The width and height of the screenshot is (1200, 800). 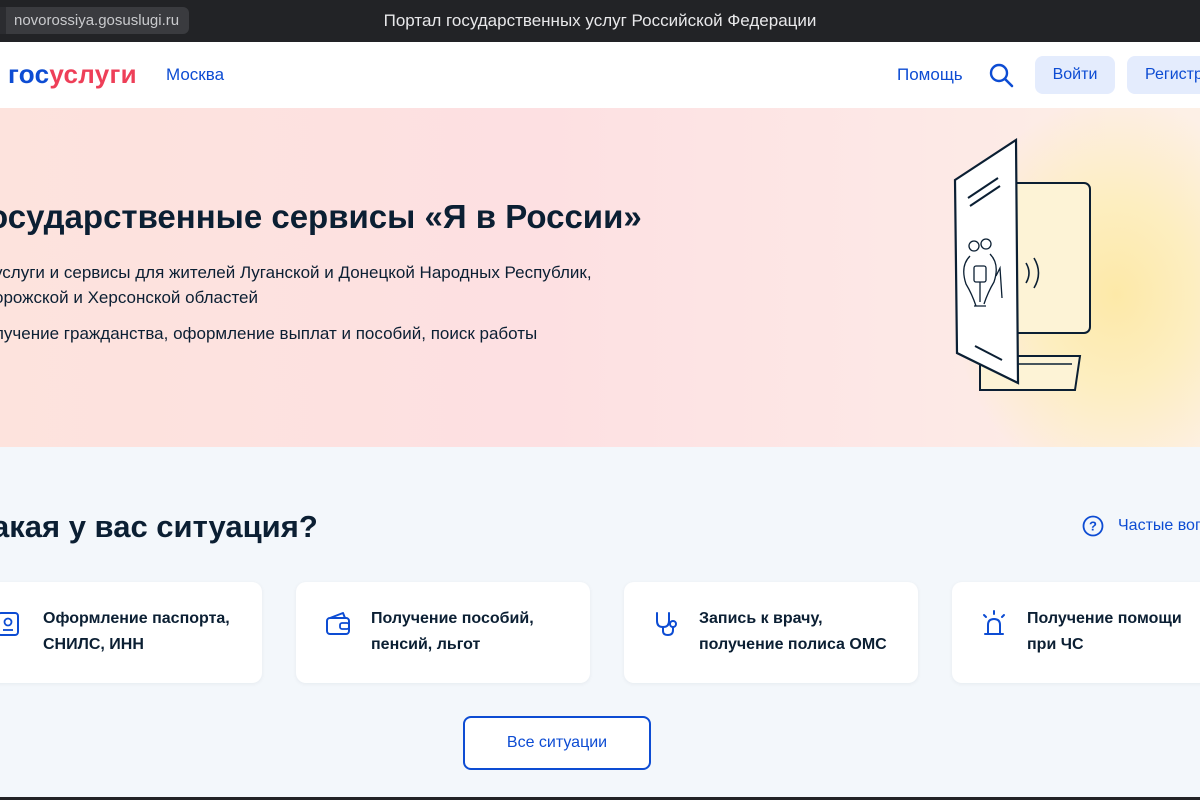 I want to click on city-selector: Москва, so click(x=195, y=75).